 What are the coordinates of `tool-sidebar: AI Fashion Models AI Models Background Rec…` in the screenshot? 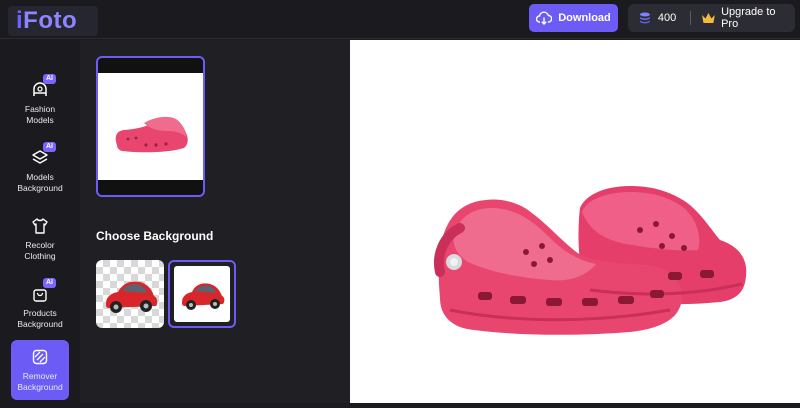 It's located at (40, 221).